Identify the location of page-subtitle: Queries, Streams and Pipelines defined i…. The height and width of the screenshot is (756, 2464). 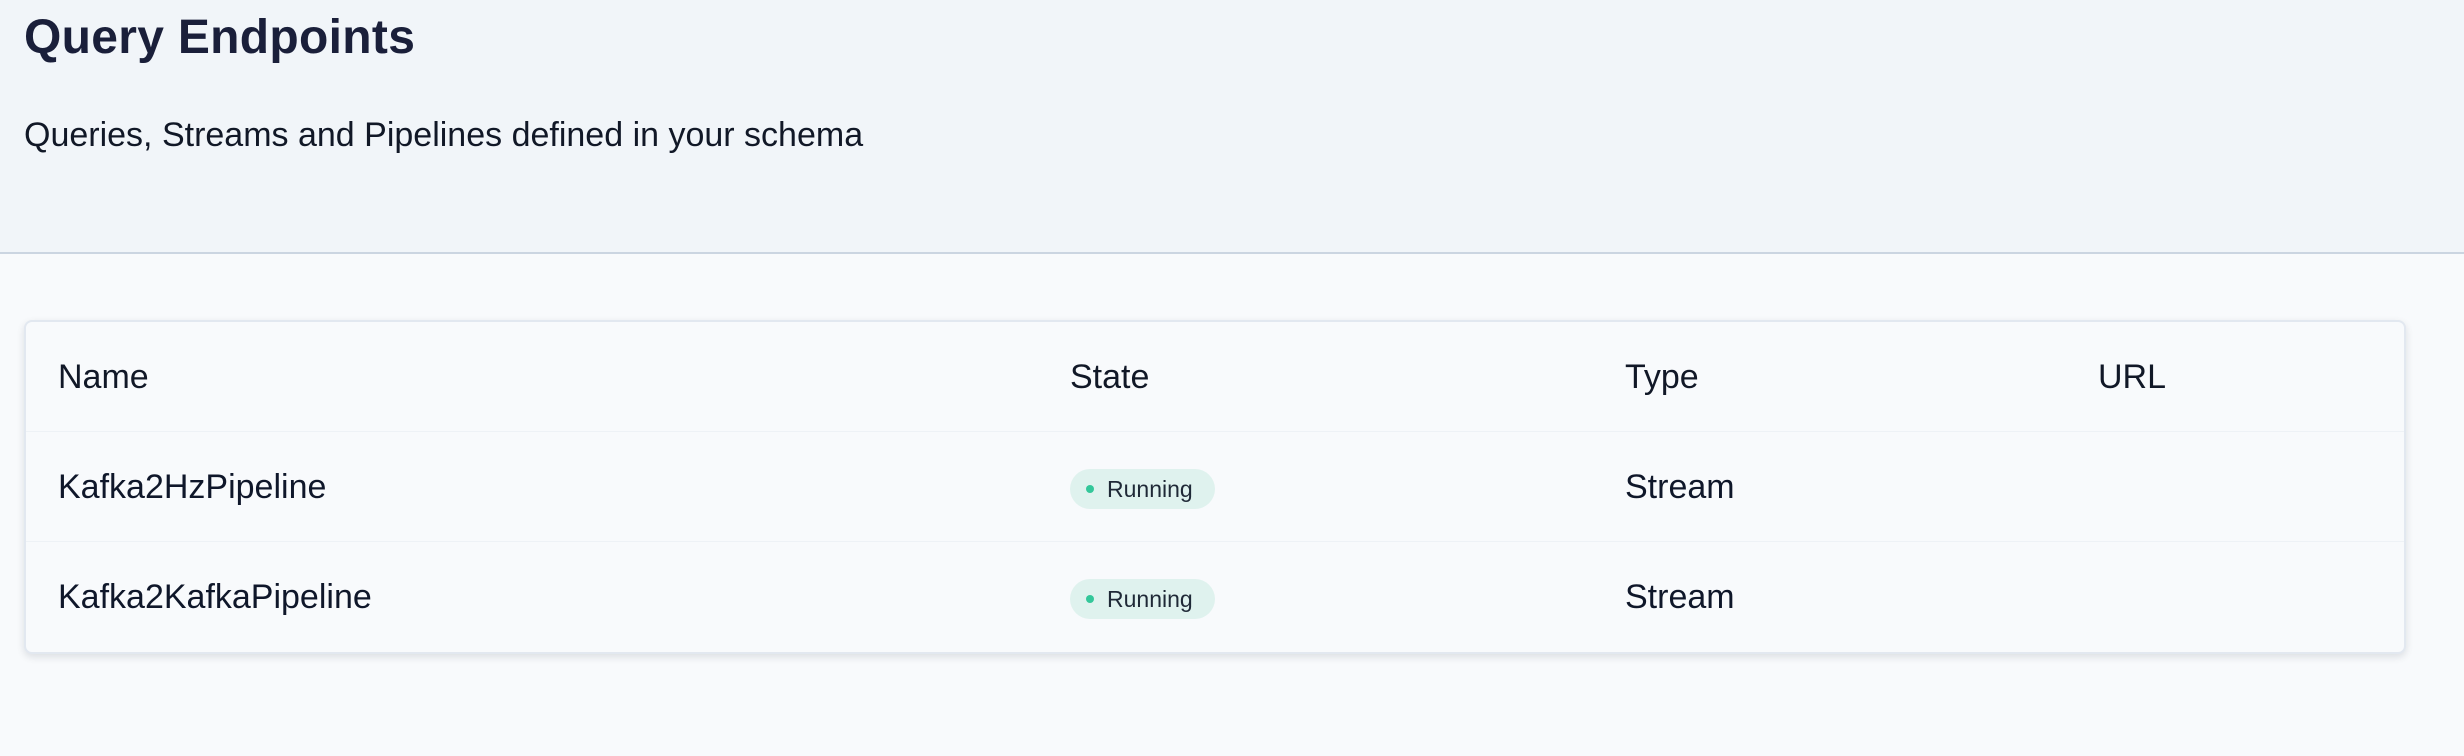
(444, 135).